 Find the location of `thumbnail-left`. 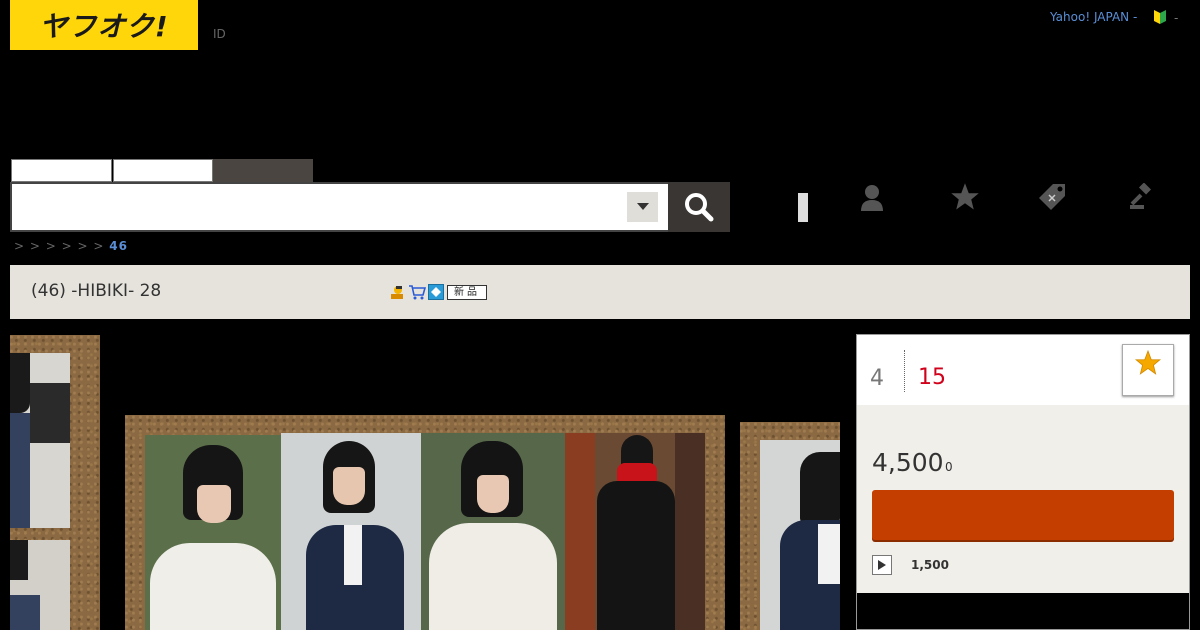

thumbnail-left is located at coordinates (55, 482).